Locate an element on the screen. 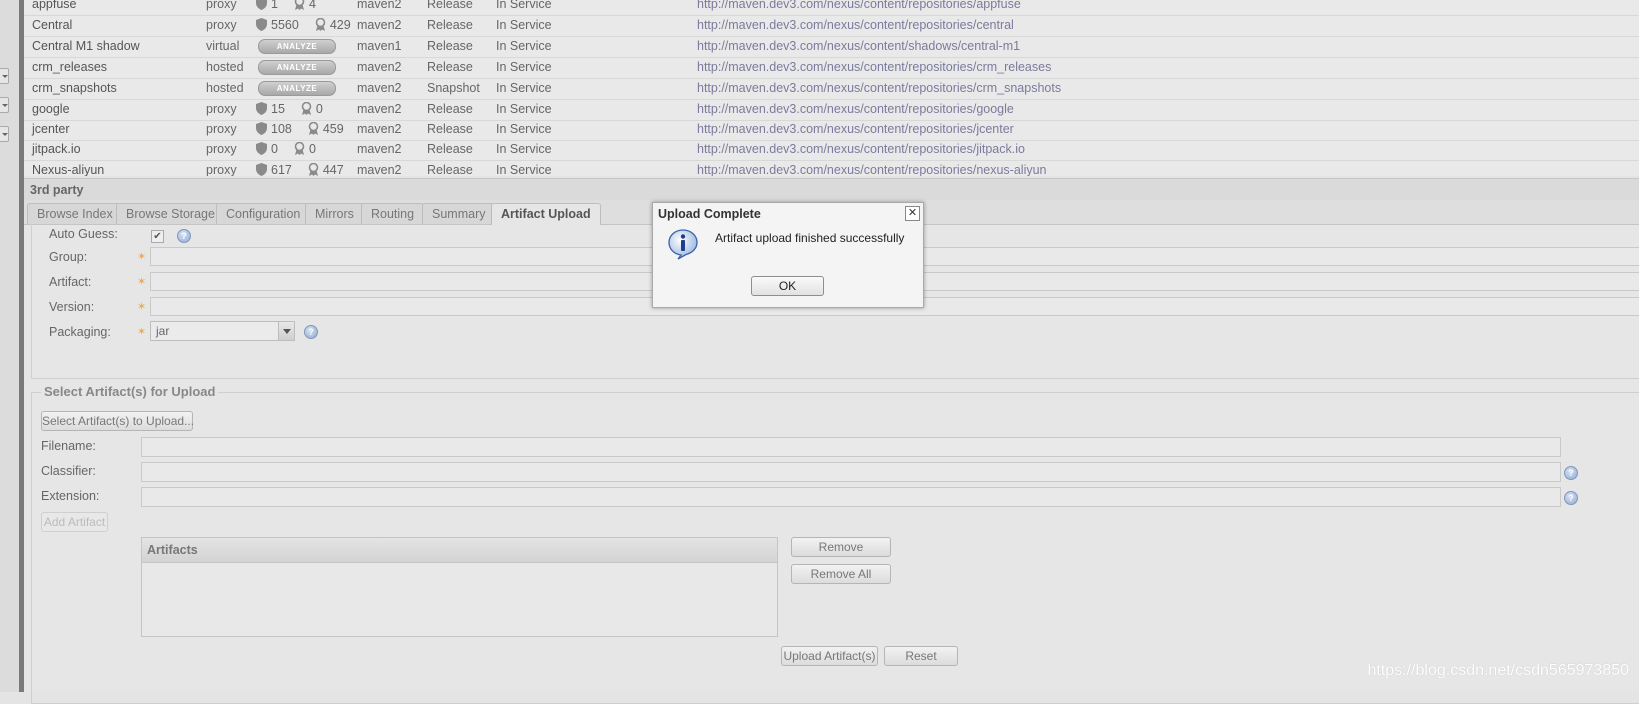 The width and height of the screenshot is (1639, 704). artifacts-list: Artifacts is located at coordinates (459, 587).